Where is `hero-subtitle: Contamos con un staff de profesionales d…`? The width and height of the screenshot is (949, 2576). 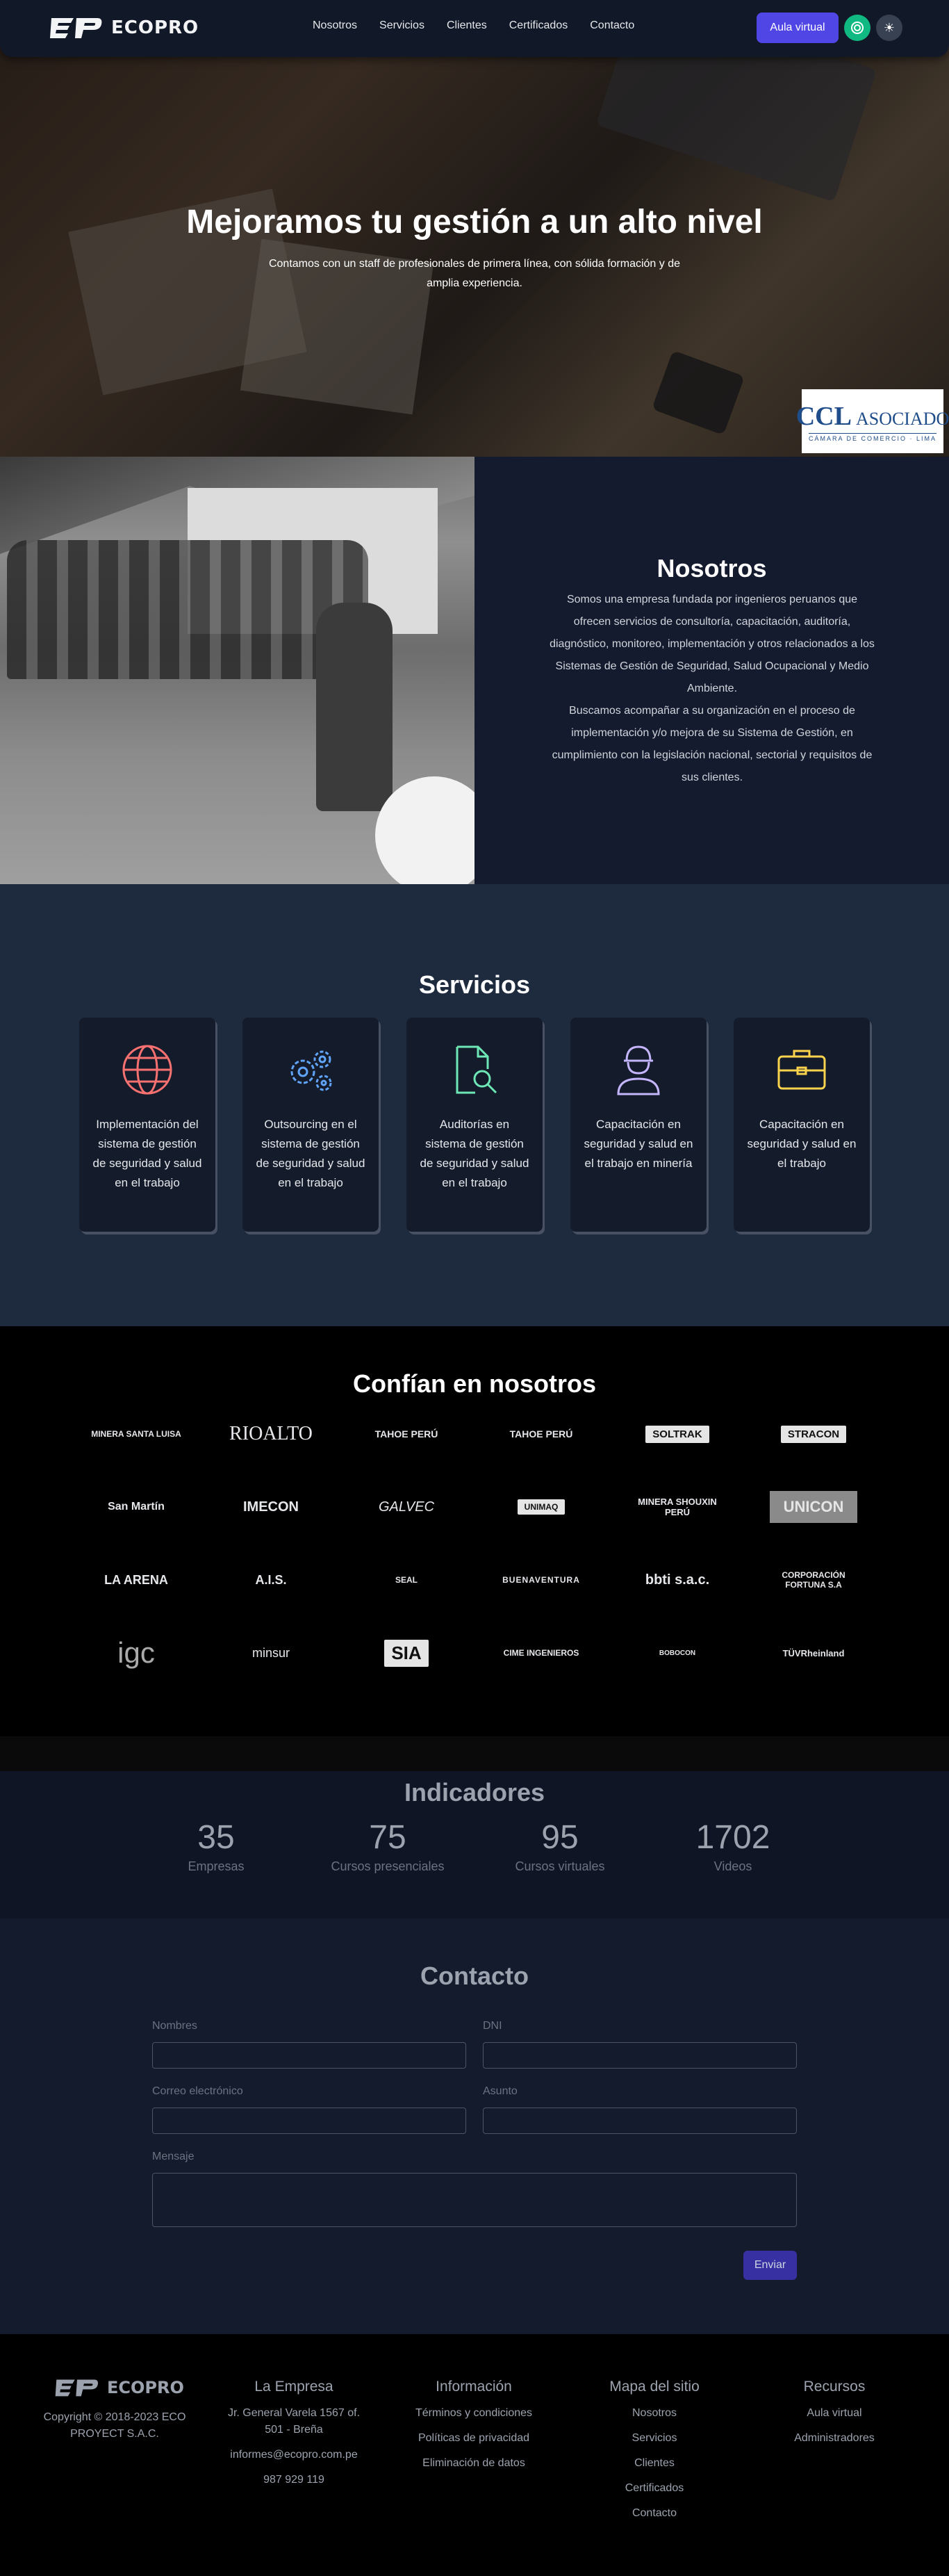
hero-subtitle: Contamos con un staff de profesionales d… is located at coordinates (474, 273).